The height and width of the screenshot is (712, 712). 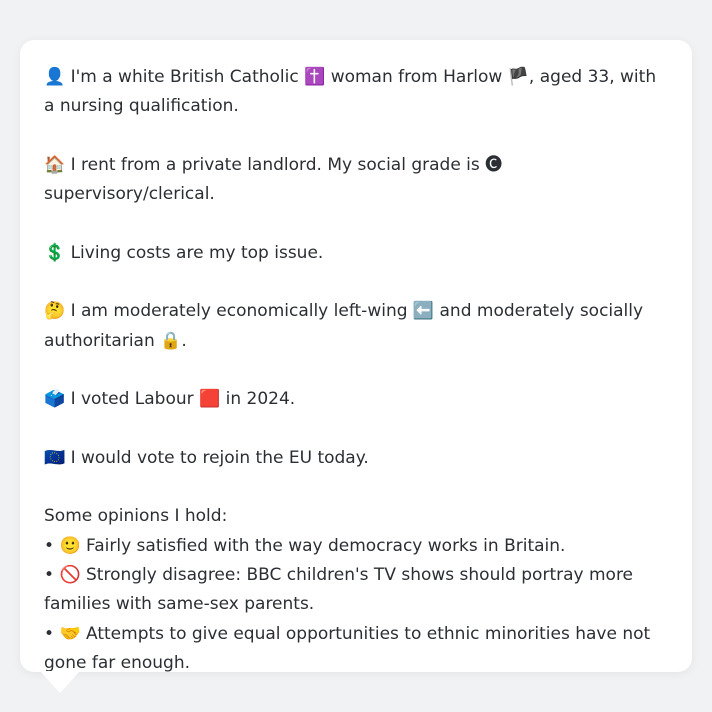 I want to click on issue-paragraph: 💲 Living costs are my top issue., so click(x=356, y=253).